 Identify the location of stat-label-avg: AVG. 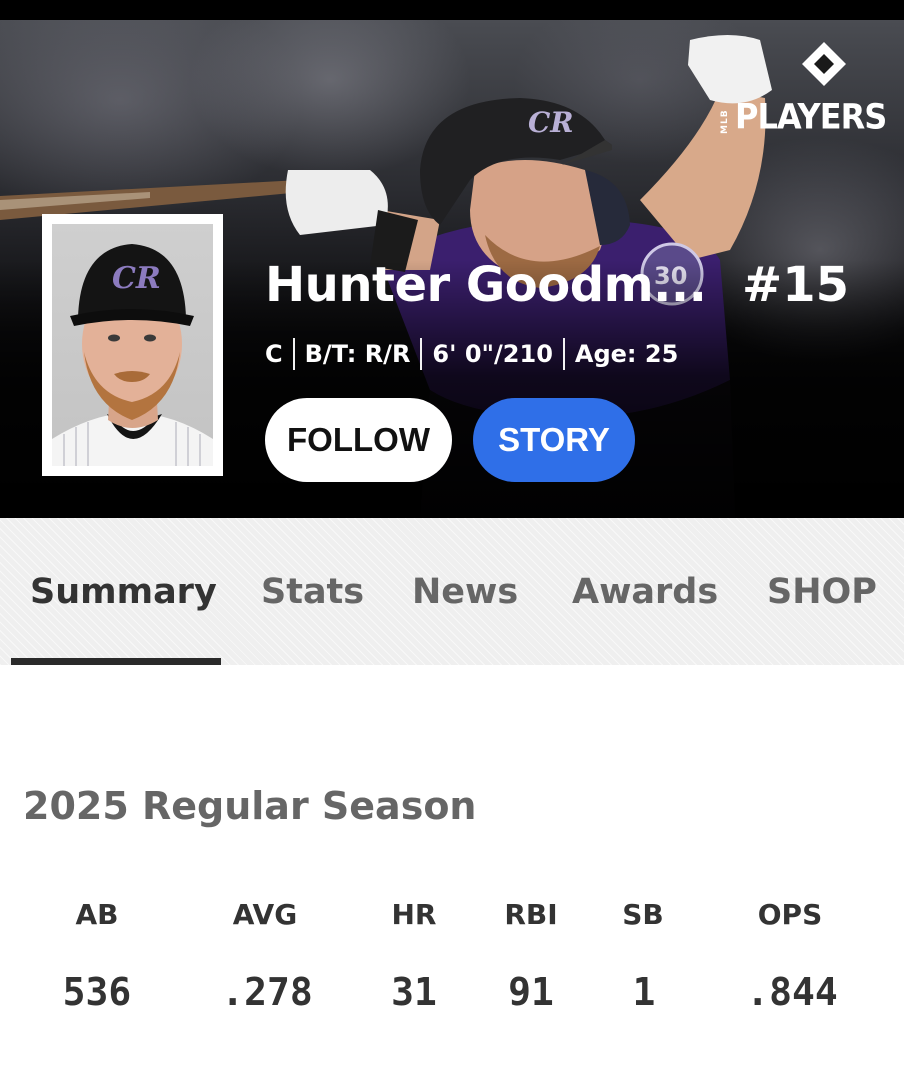
(265, 914).